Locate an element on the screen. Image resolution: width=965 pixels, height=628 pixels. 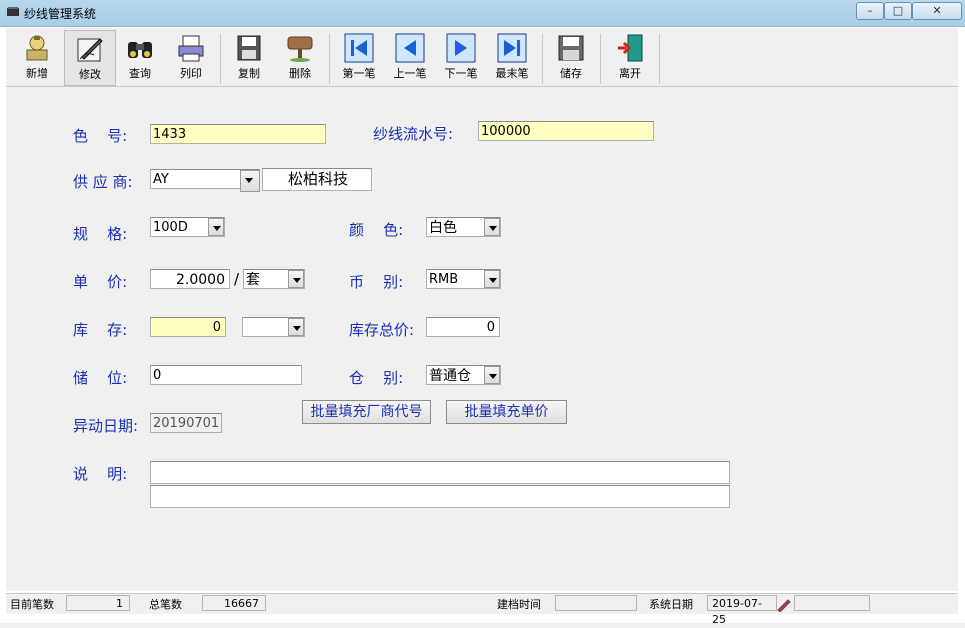
next-record-button: 下一笔 is located at coordinates (461, 57).